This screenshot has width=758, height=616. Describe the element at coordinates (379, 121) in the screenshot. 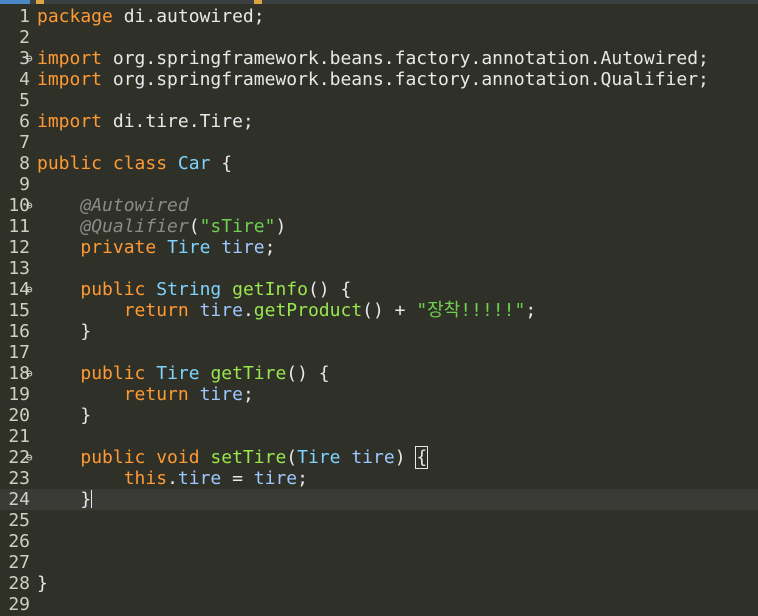

I see `code-line: 6 import di.tire.Tire;` at that location.